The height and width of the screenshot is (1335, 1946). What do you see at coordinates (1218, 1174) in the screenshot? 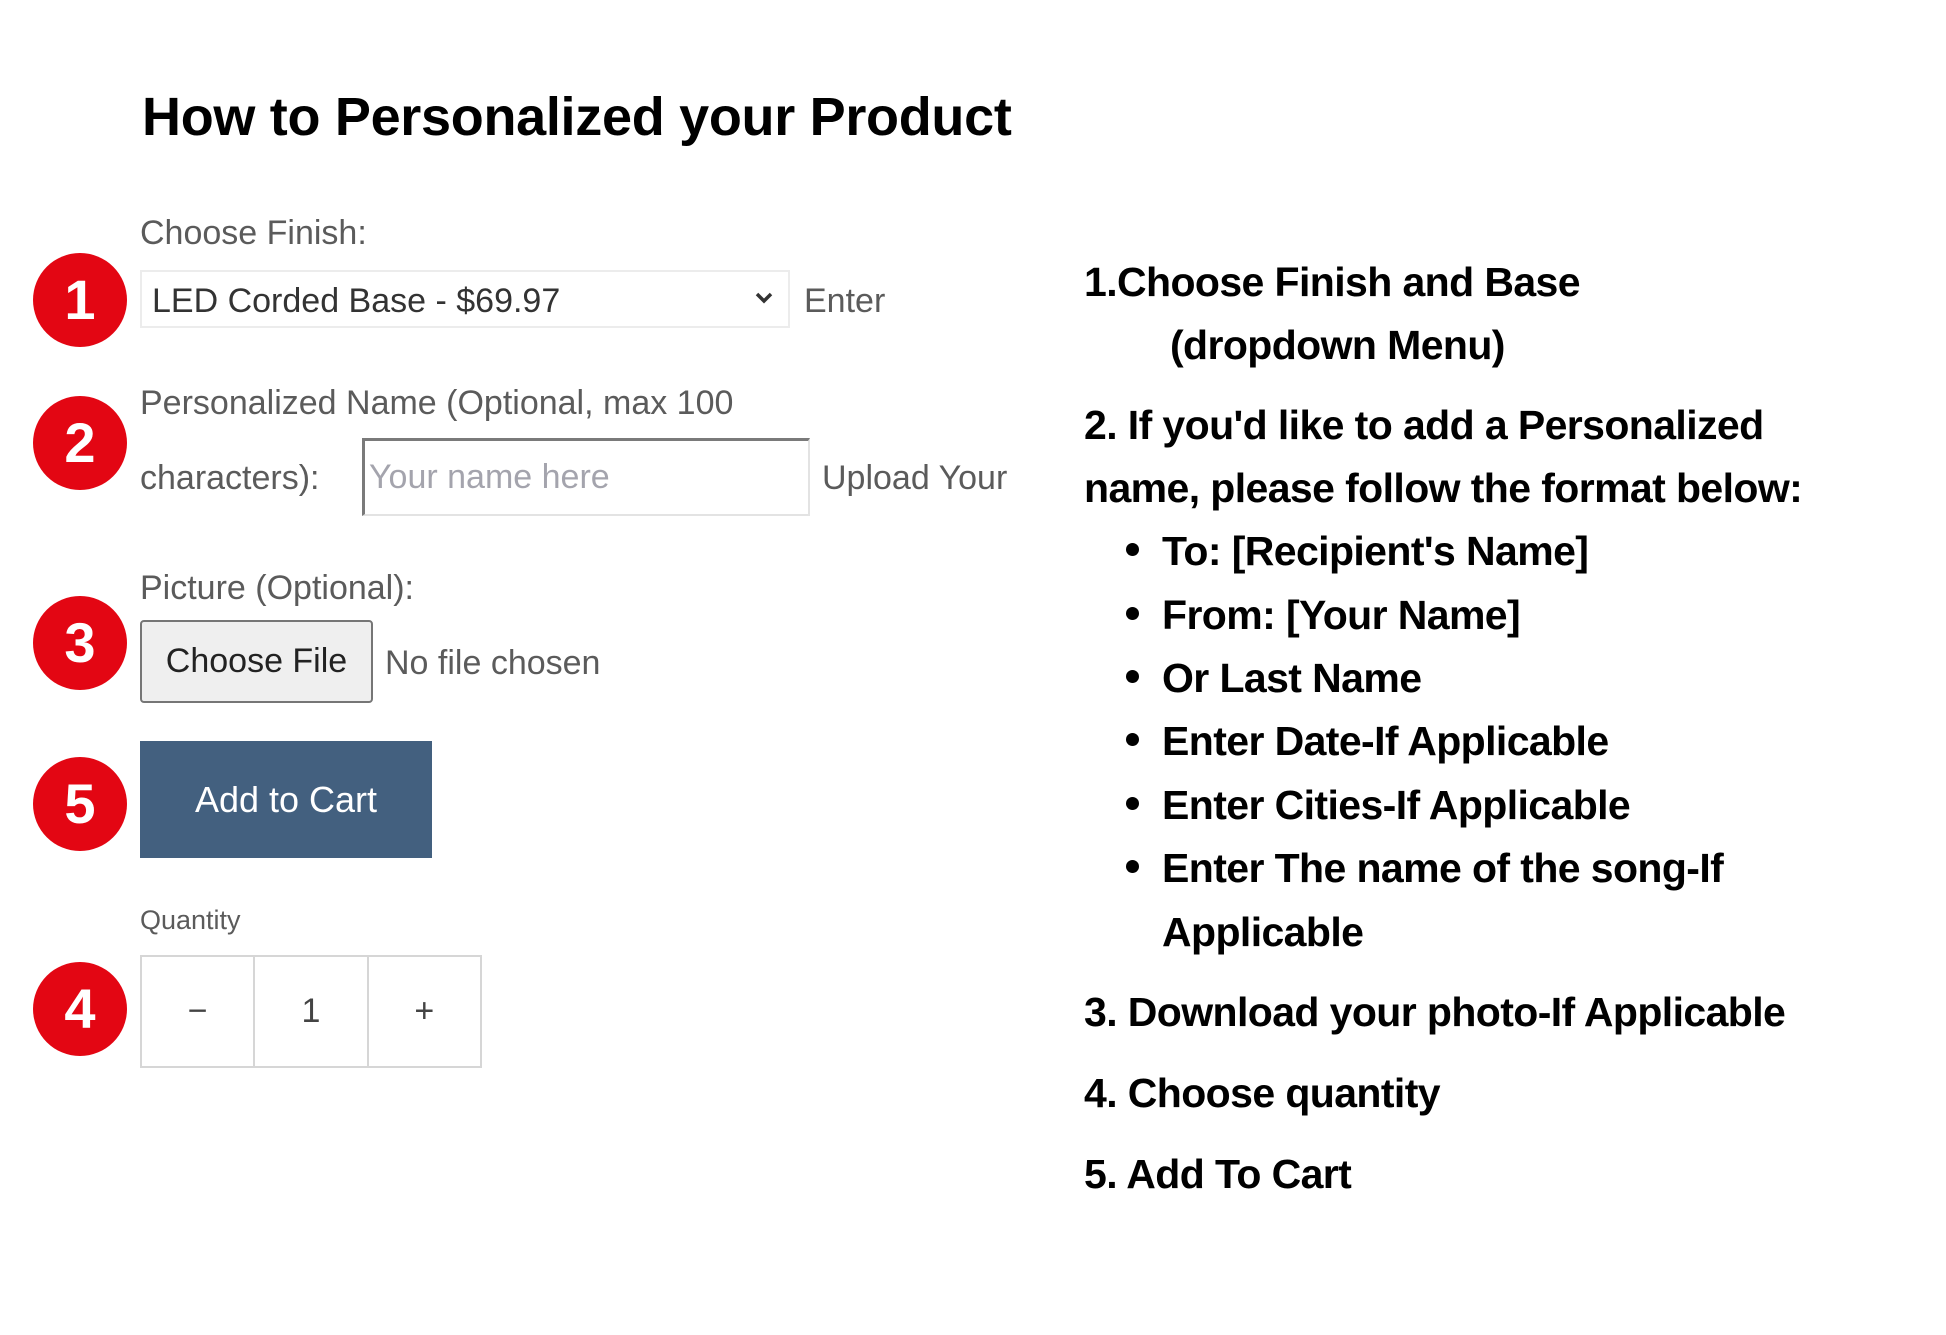
I see `instruction-step5: 5. Add To Cart` at bounding box center [1218, 1174].